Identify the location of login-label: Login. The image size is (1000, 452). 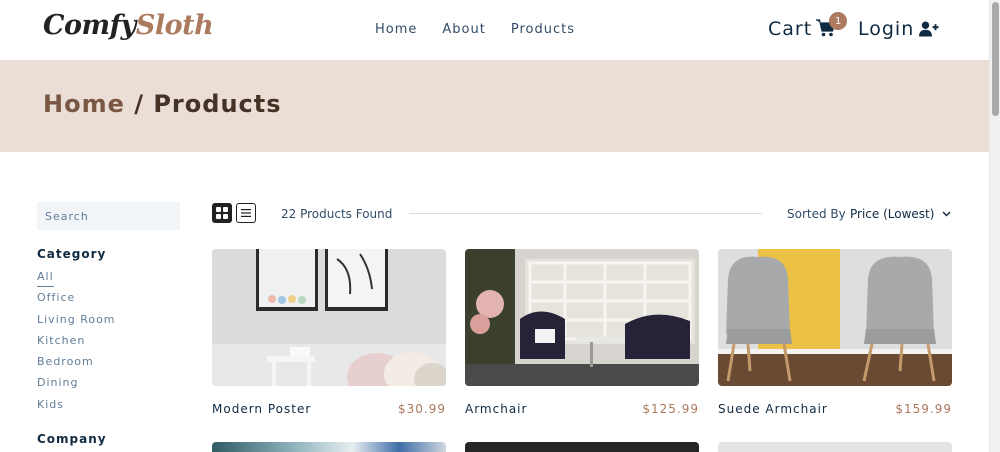
(886, 29).